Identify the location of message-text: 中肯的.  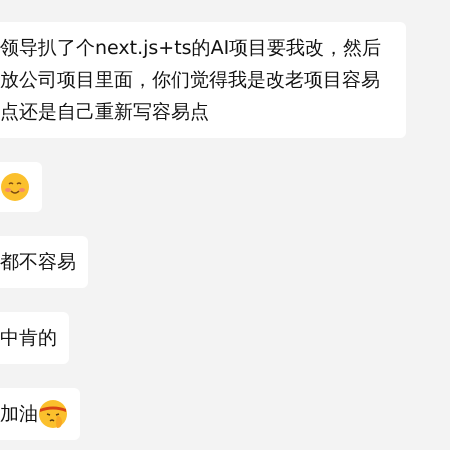
(28, 338).